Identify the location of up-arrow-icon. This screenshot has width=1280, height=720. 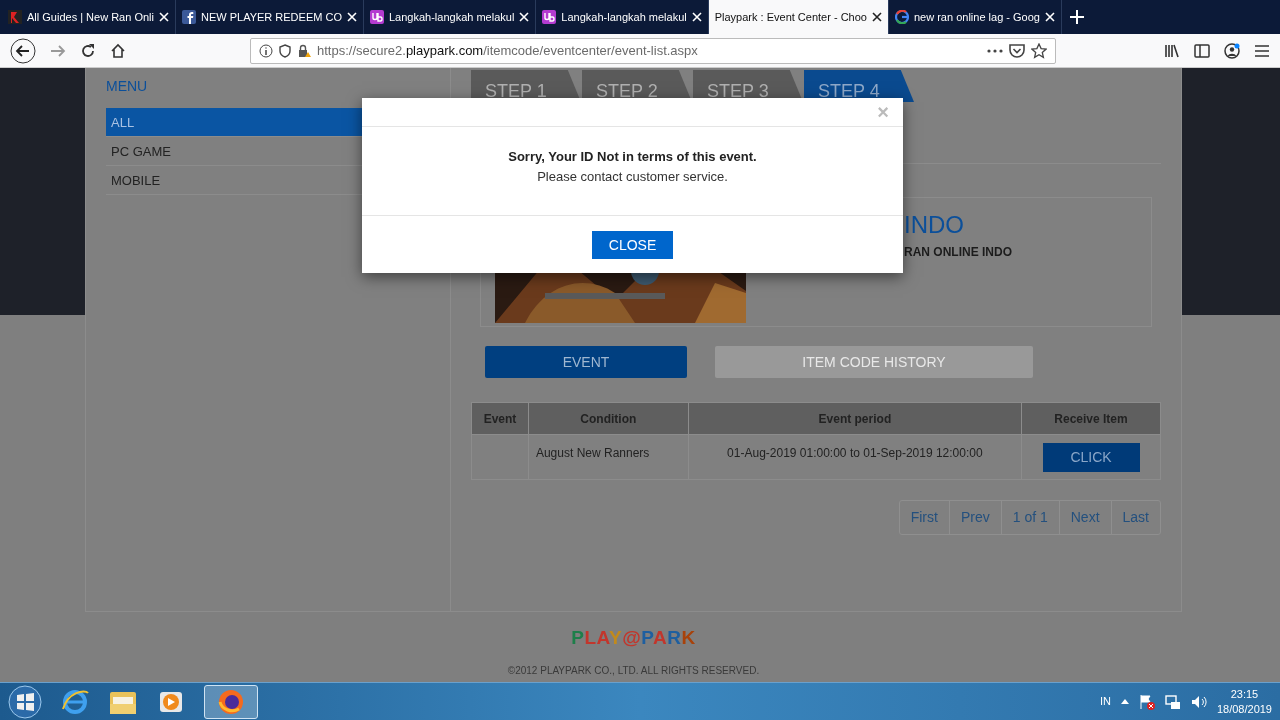
(1124, 701).